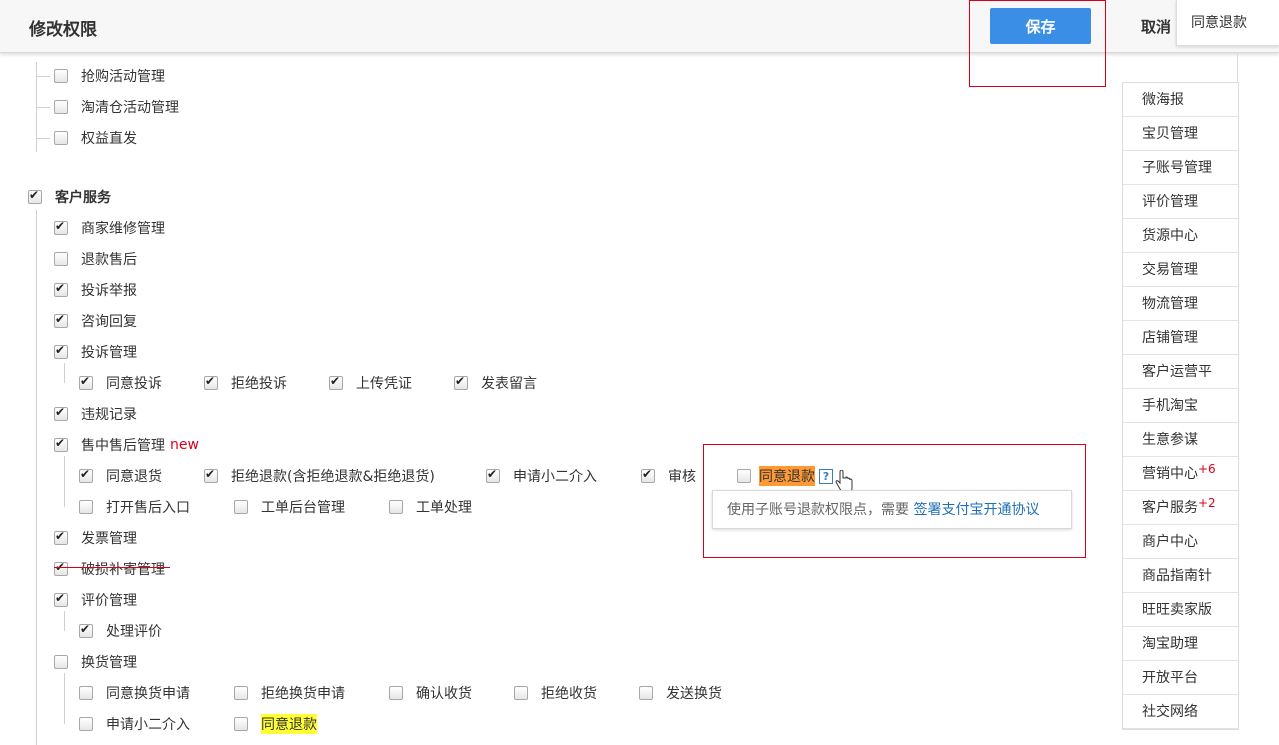 This screenshot has width=1279, height=745. What do you see at coordinates (680, 693) in the screenshot?
I see `perm-subitem: 发送换货` at bounding box center [680, 693].